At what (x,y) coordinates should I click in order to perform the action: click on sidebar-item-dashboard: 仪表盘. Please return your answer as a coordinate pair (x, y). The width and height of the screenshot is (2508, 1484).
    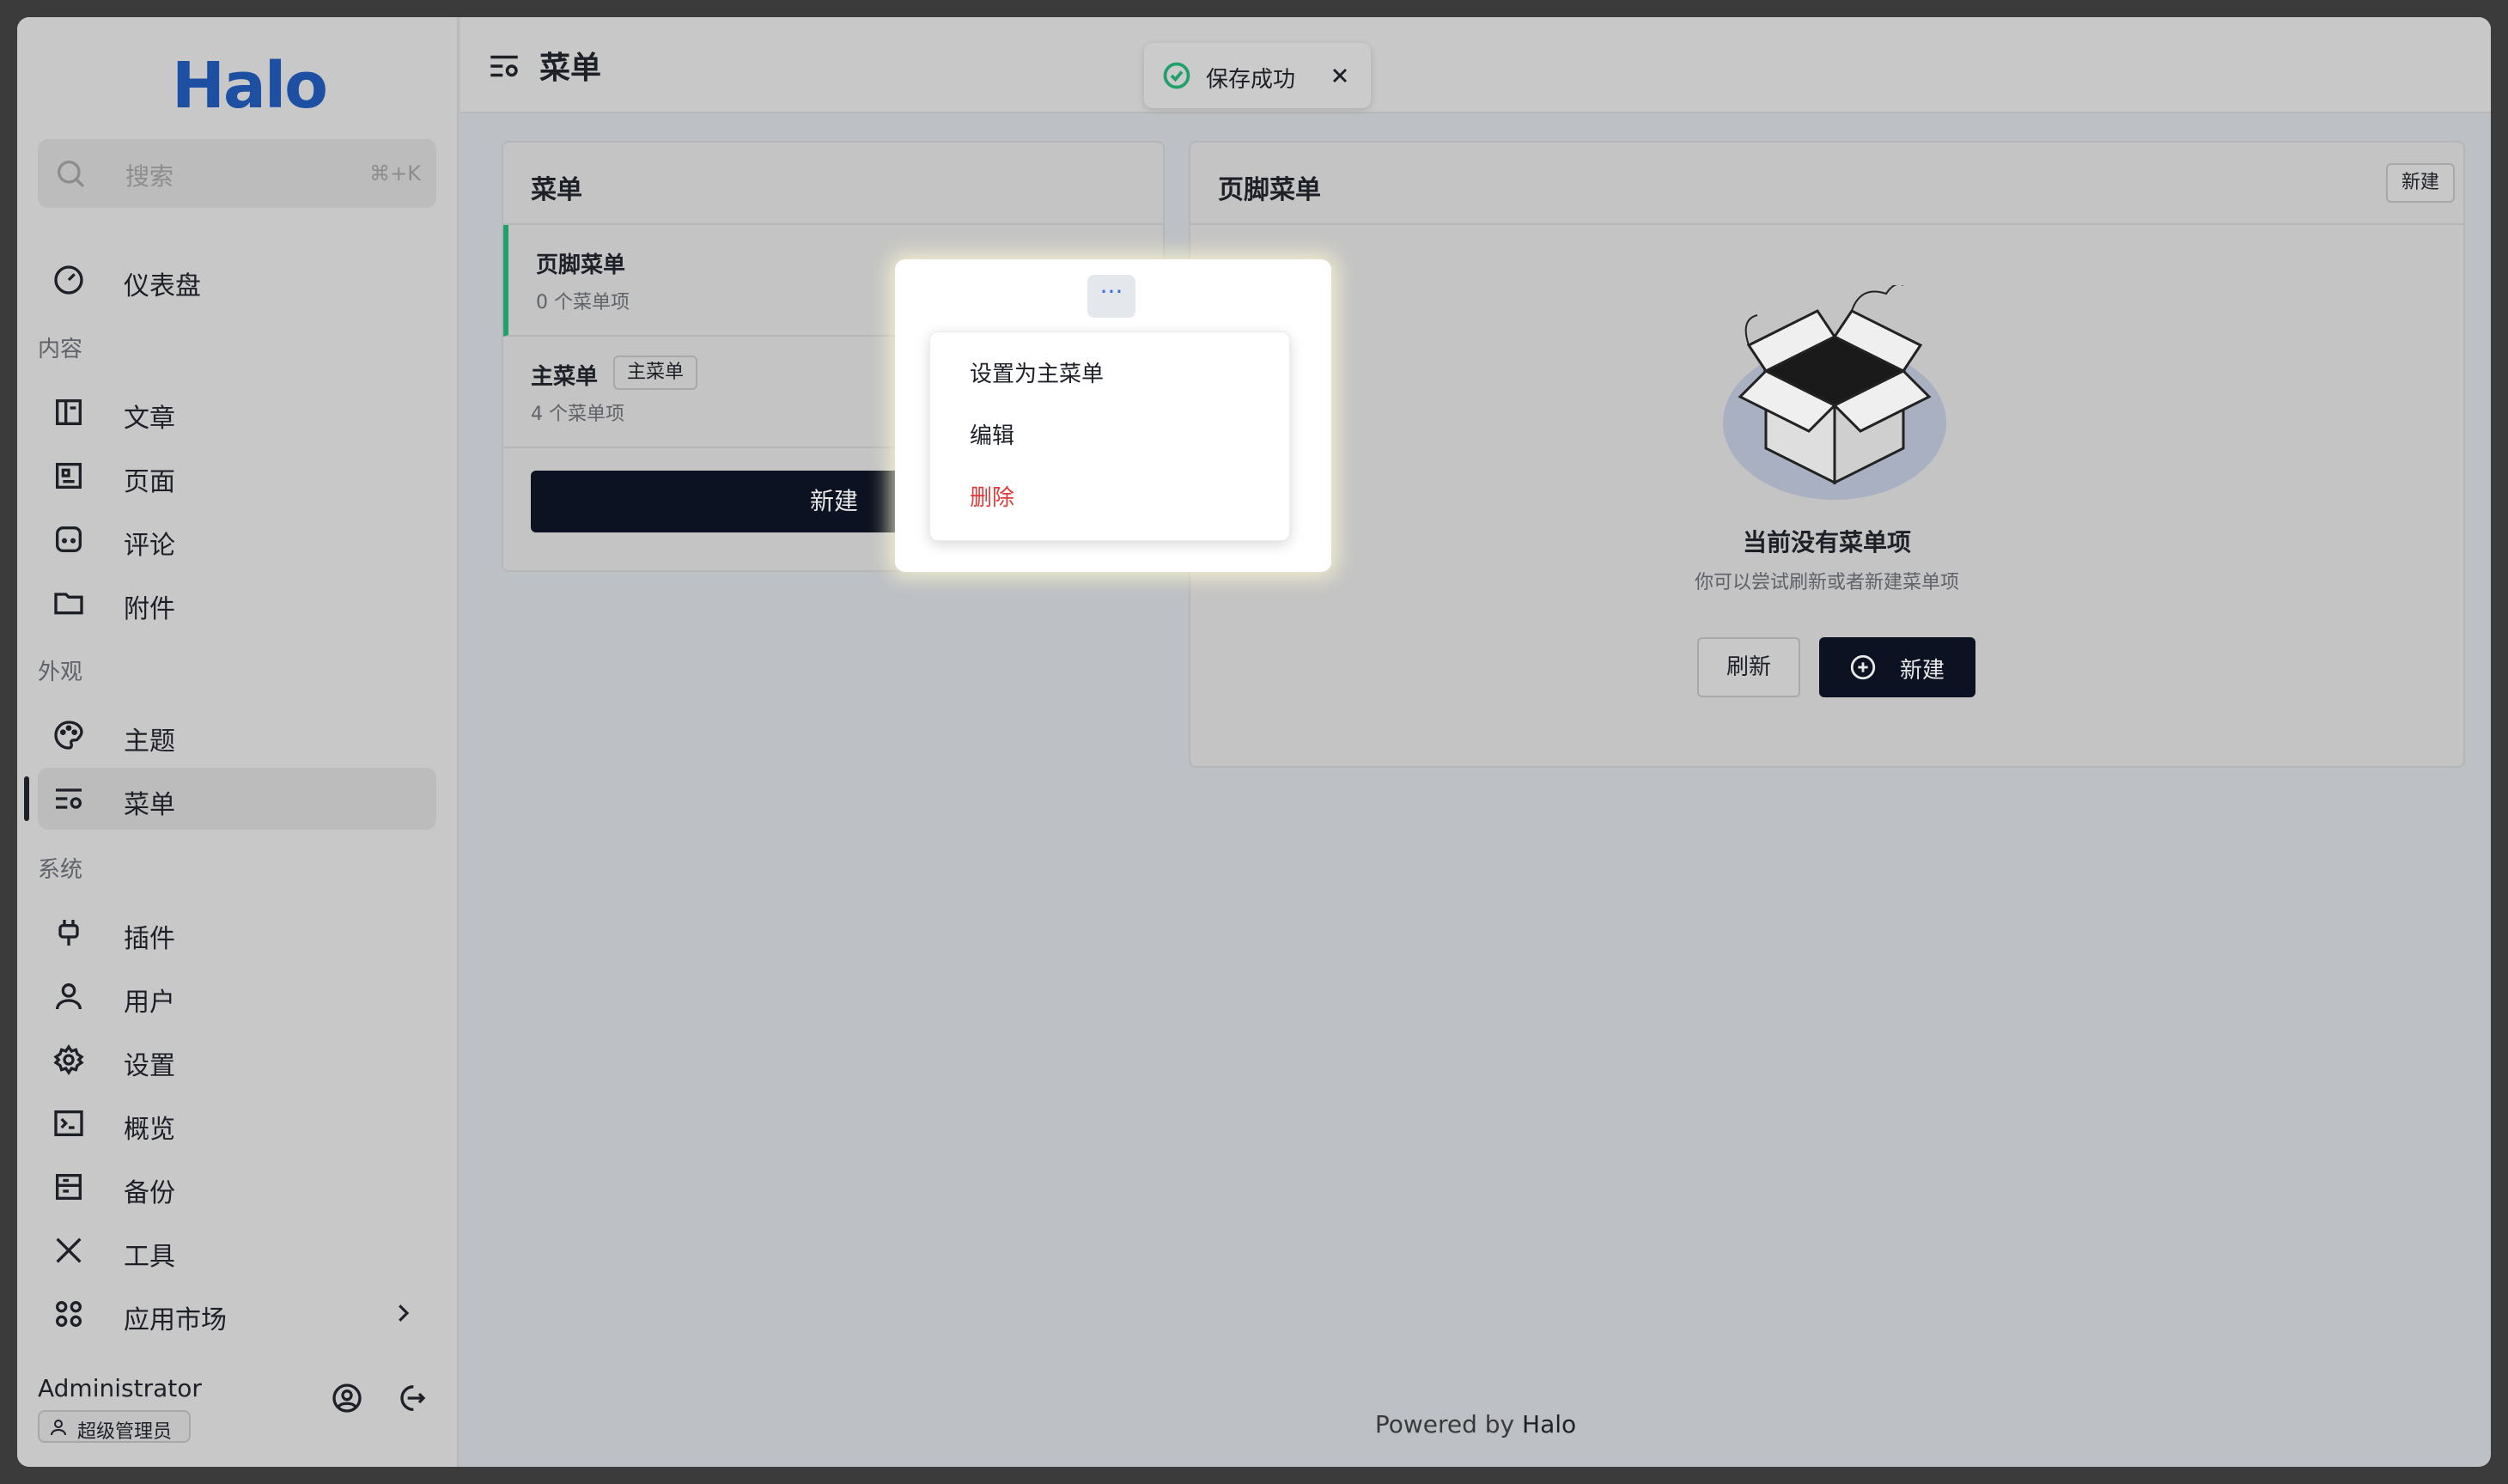
    Looking at the image, I should click on (237, 280).